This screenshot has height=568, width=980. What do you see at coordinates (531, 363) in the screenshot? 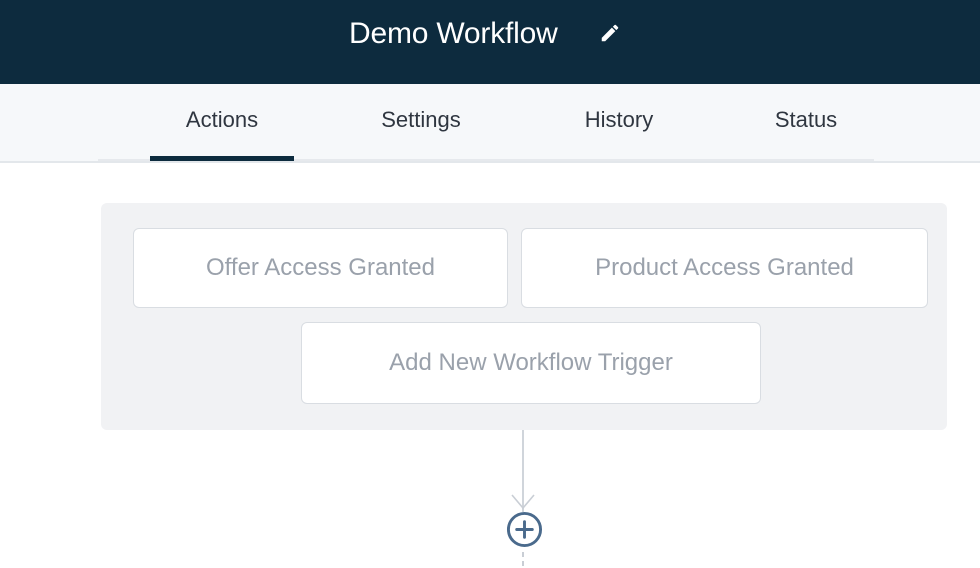
I see `add-workflow-trigger-button: Add New Workflow Trigger` at bounding box center [531, 363].